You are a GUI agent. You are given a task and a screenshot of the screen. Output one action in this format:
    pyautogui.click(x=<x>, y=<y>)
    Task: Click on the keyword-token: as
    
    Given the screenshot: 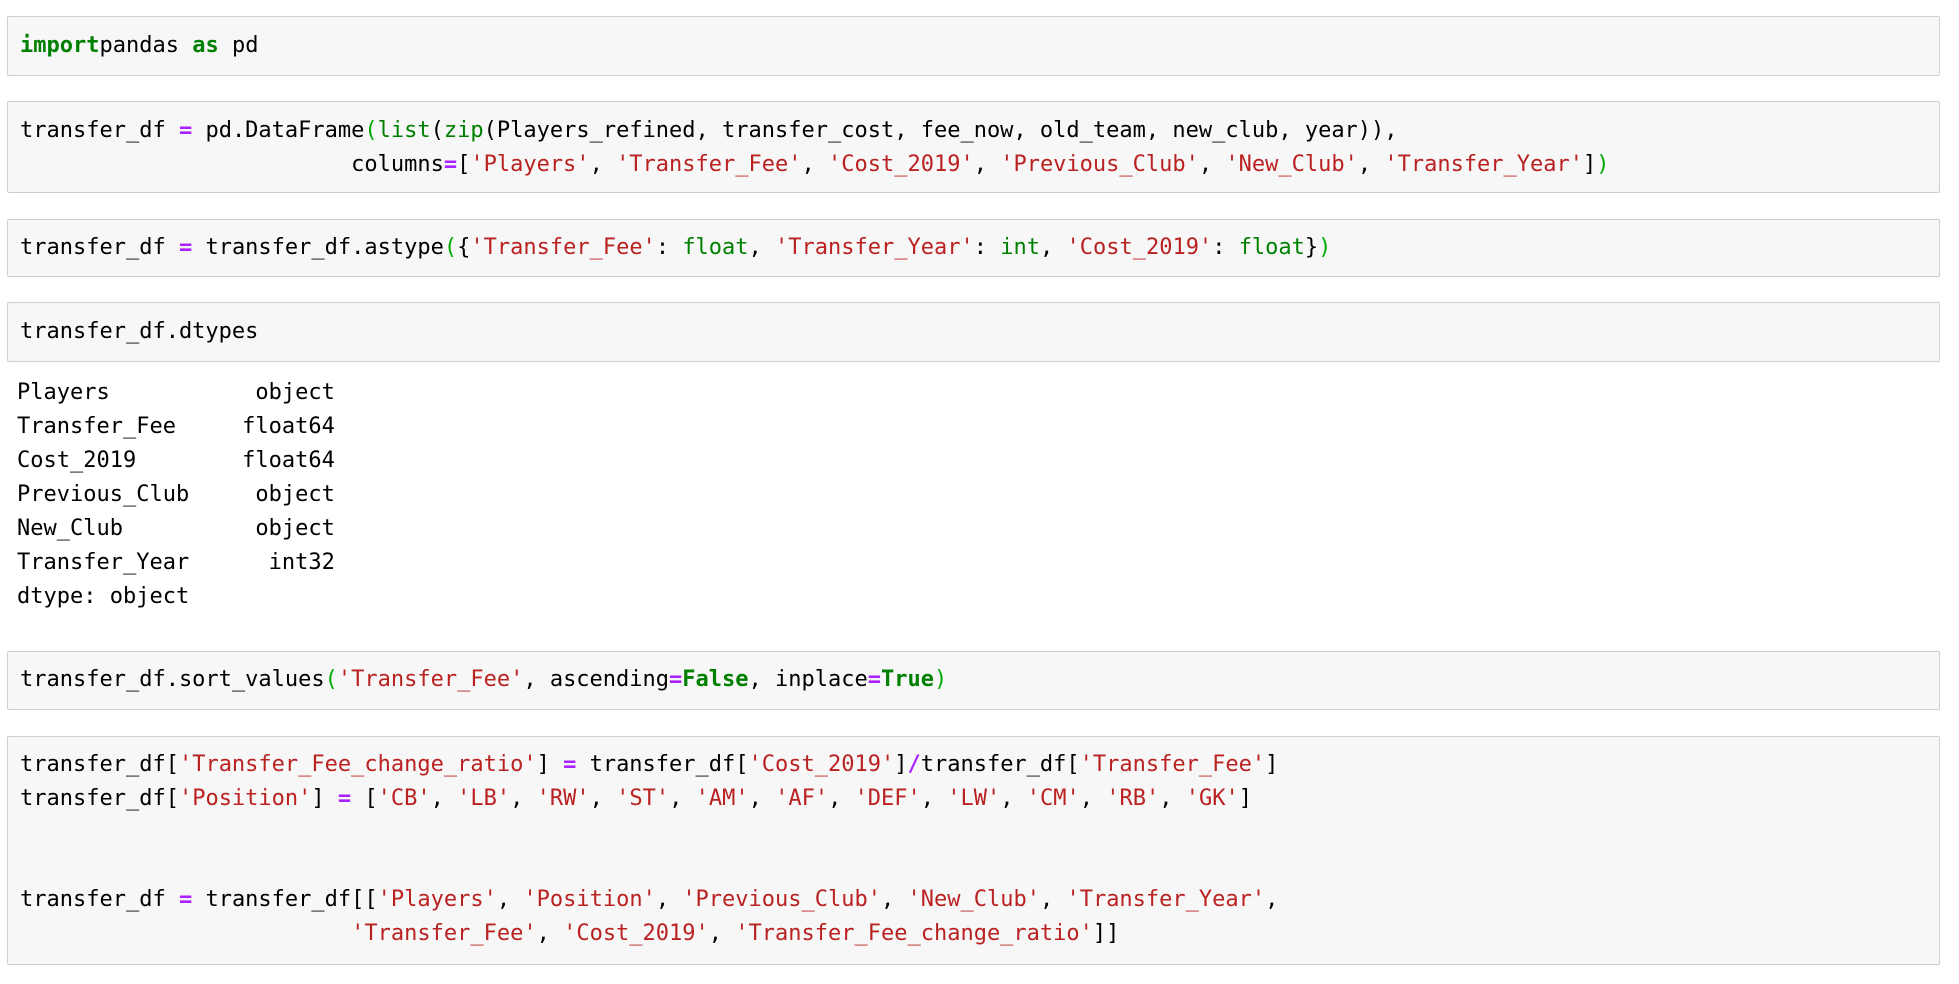 What is the action you would take?
    pyautogui.click(x=205, y=45)
    